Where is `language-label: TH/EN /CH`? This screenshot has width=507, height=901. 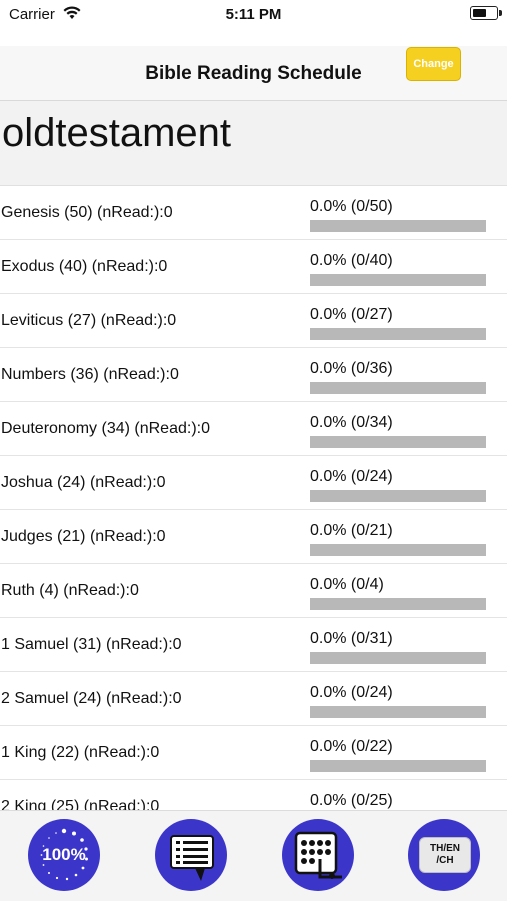
language-label: TH/EN /CH is located at coordinates (445, 854).